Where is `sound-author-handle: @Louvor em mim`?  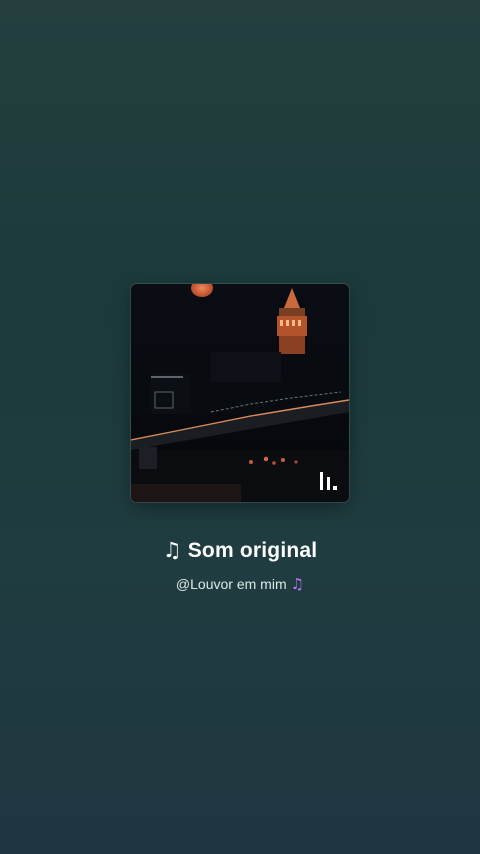 sound-author-handle: @Louvor em mim is located at coordinates (231, 584).